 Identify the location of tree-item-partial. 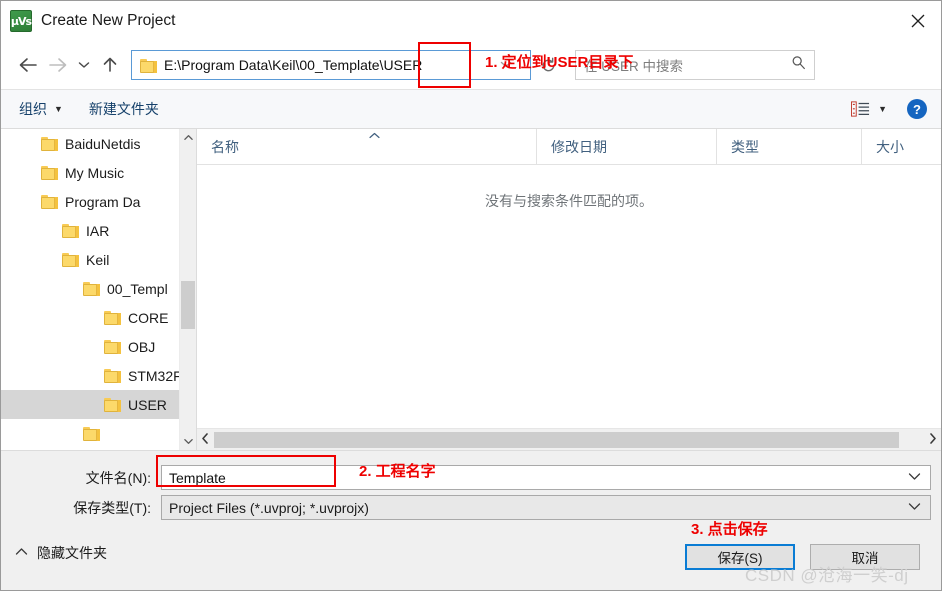
(90, 433).